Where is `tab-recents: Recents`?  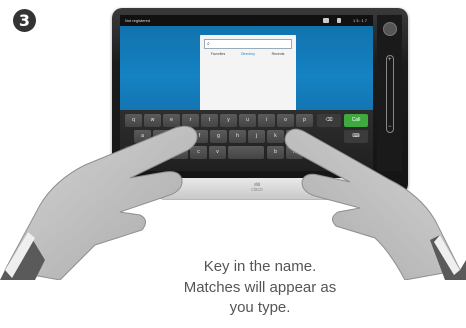
tab-recents: Recents is located at coordinates (278, 54).